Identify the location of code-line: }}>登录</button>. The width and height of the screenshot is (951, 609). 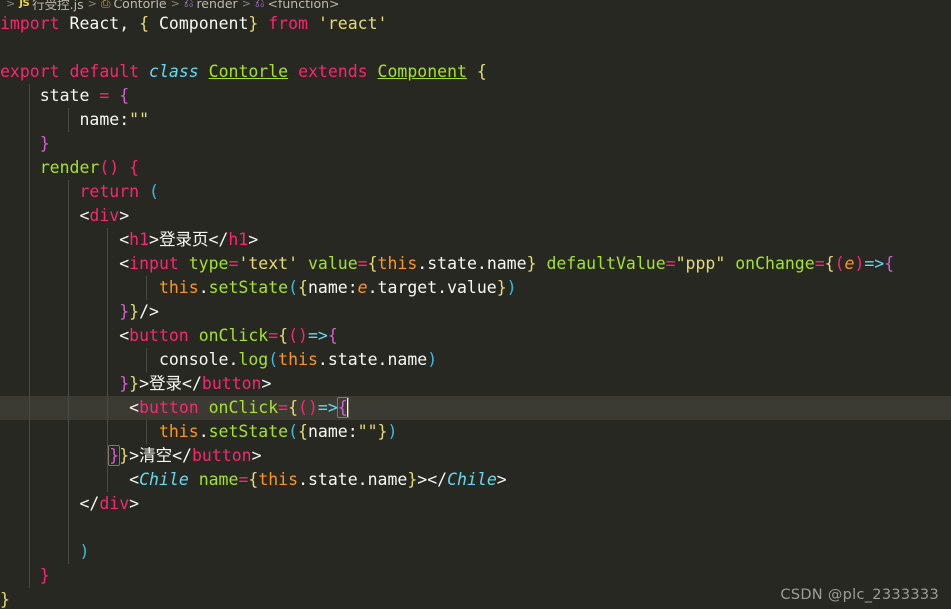
(475, 384).